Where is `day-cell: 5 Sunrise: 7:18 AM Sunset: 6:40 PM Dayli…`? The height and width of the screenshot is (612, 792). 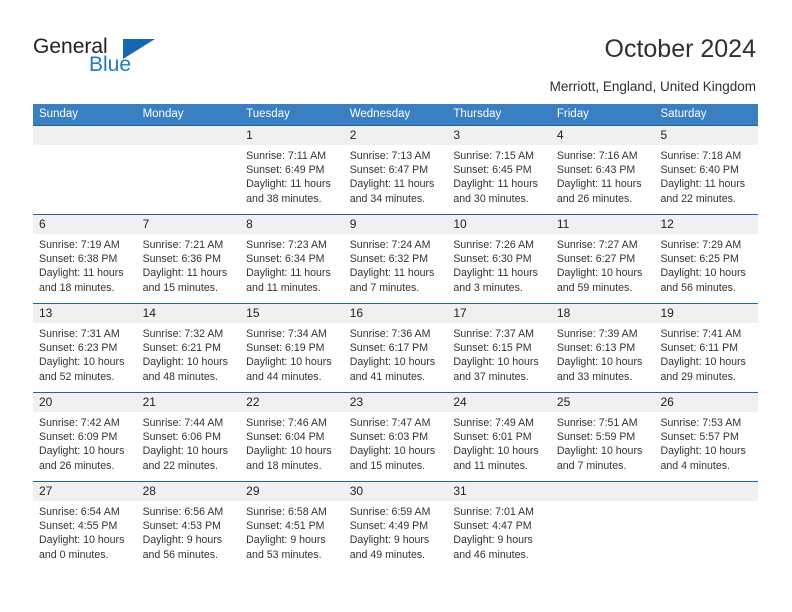 day-cell: 5 Sunrise: 7:18 AM Sunset: 6:40 PM Dayli… is located at coordinates (706, 170).